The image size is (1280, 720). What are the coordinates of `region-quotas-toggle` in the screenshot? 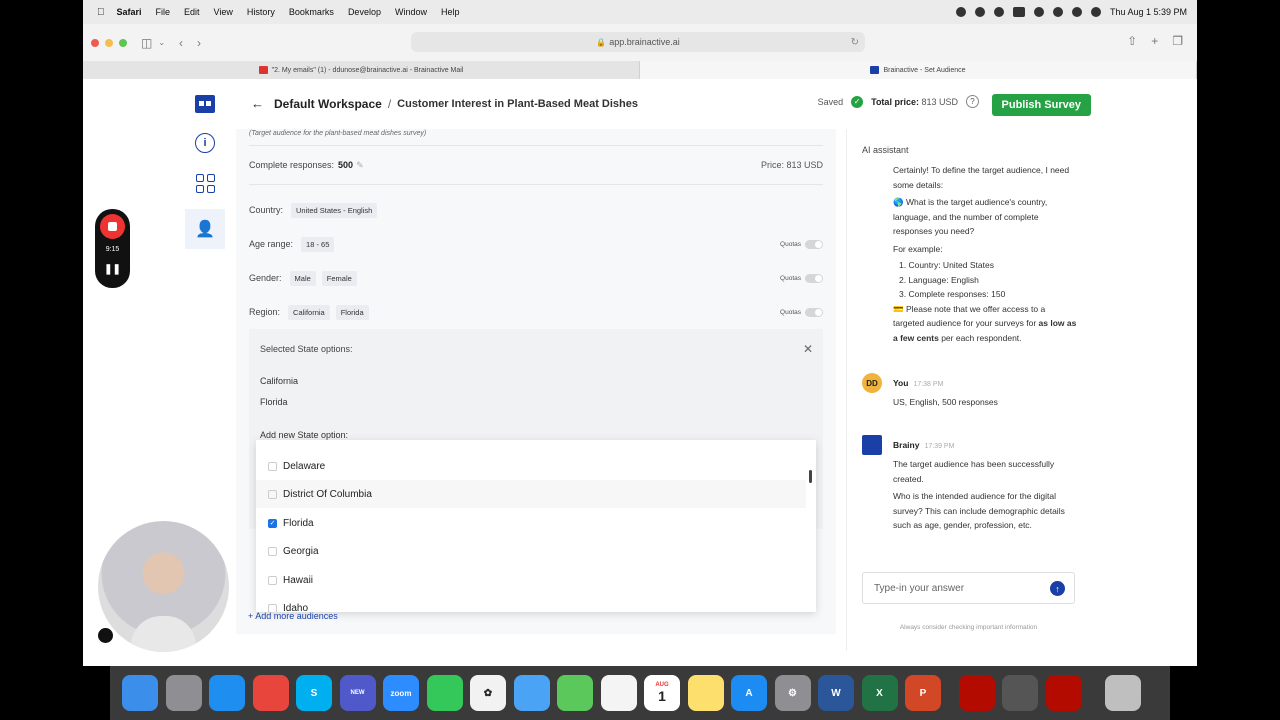 It's located at (814, 312).